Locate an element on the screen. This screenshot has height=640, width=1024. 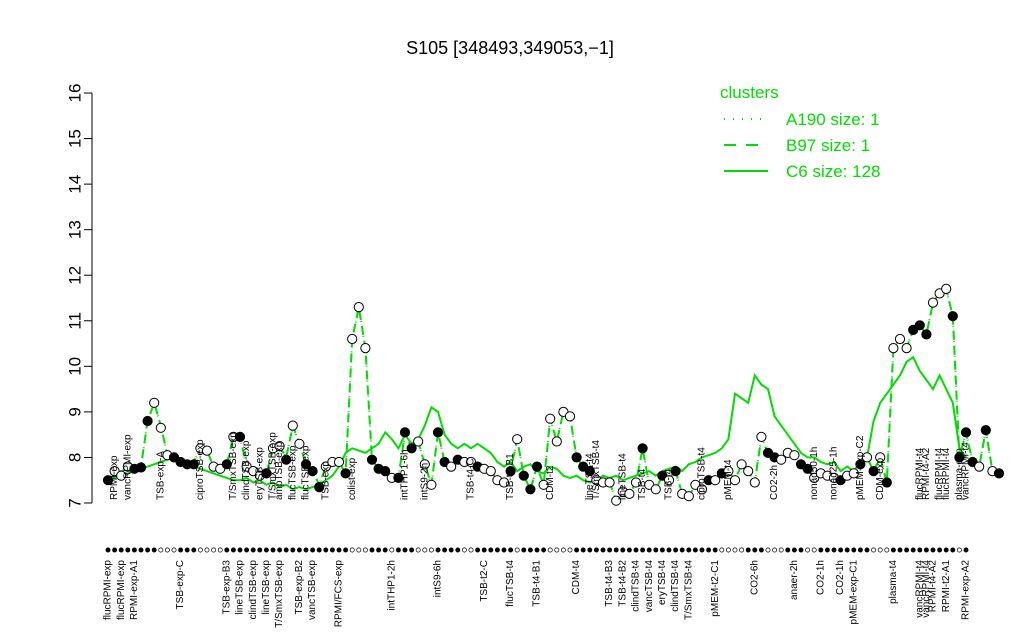
point-label: TSB-exp is located at coordinates (325, 480).